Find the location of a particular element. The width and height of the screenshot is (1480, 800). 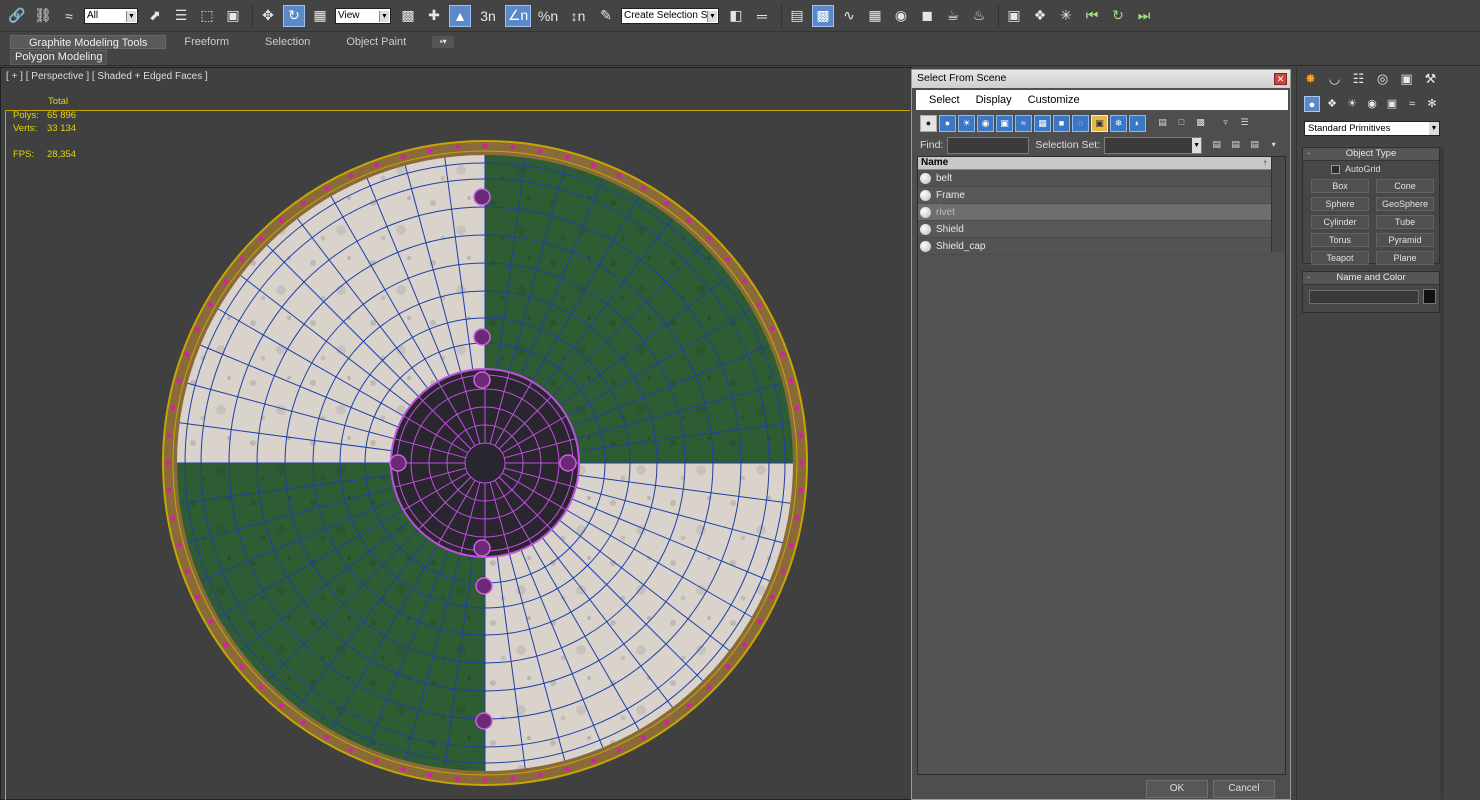

move-icon: ✥ is located at coordinates (268, 16).